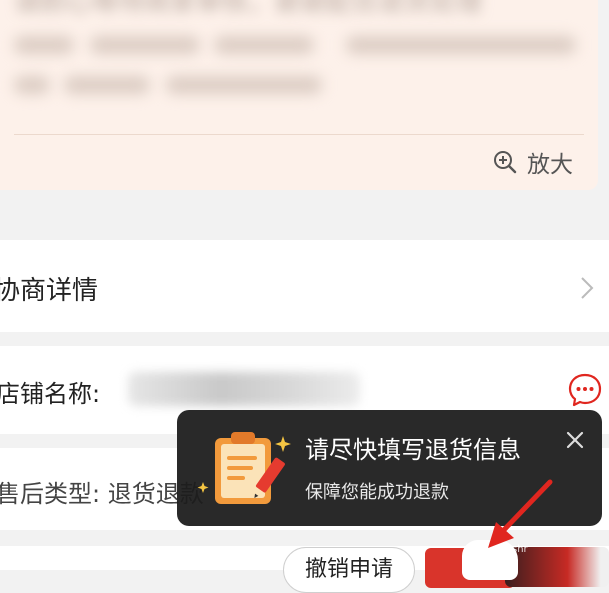 This screenshot has width=609, height=593. I want to click on tooltip-subtitle: 保障您能成功退款, so click(377, 492).